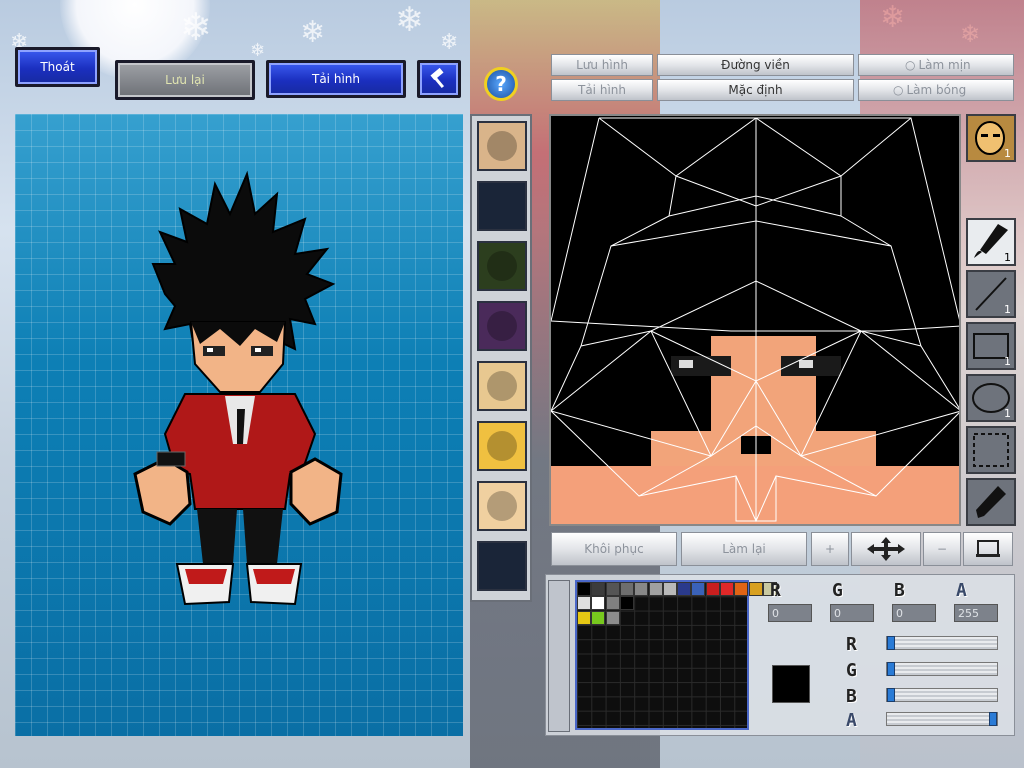 This screenshot has width=1024, height=768. What do you see at coordinates (914, 613) in the screenshot?
I see `blue-value-input: 0` at bounding box center [914, 613].